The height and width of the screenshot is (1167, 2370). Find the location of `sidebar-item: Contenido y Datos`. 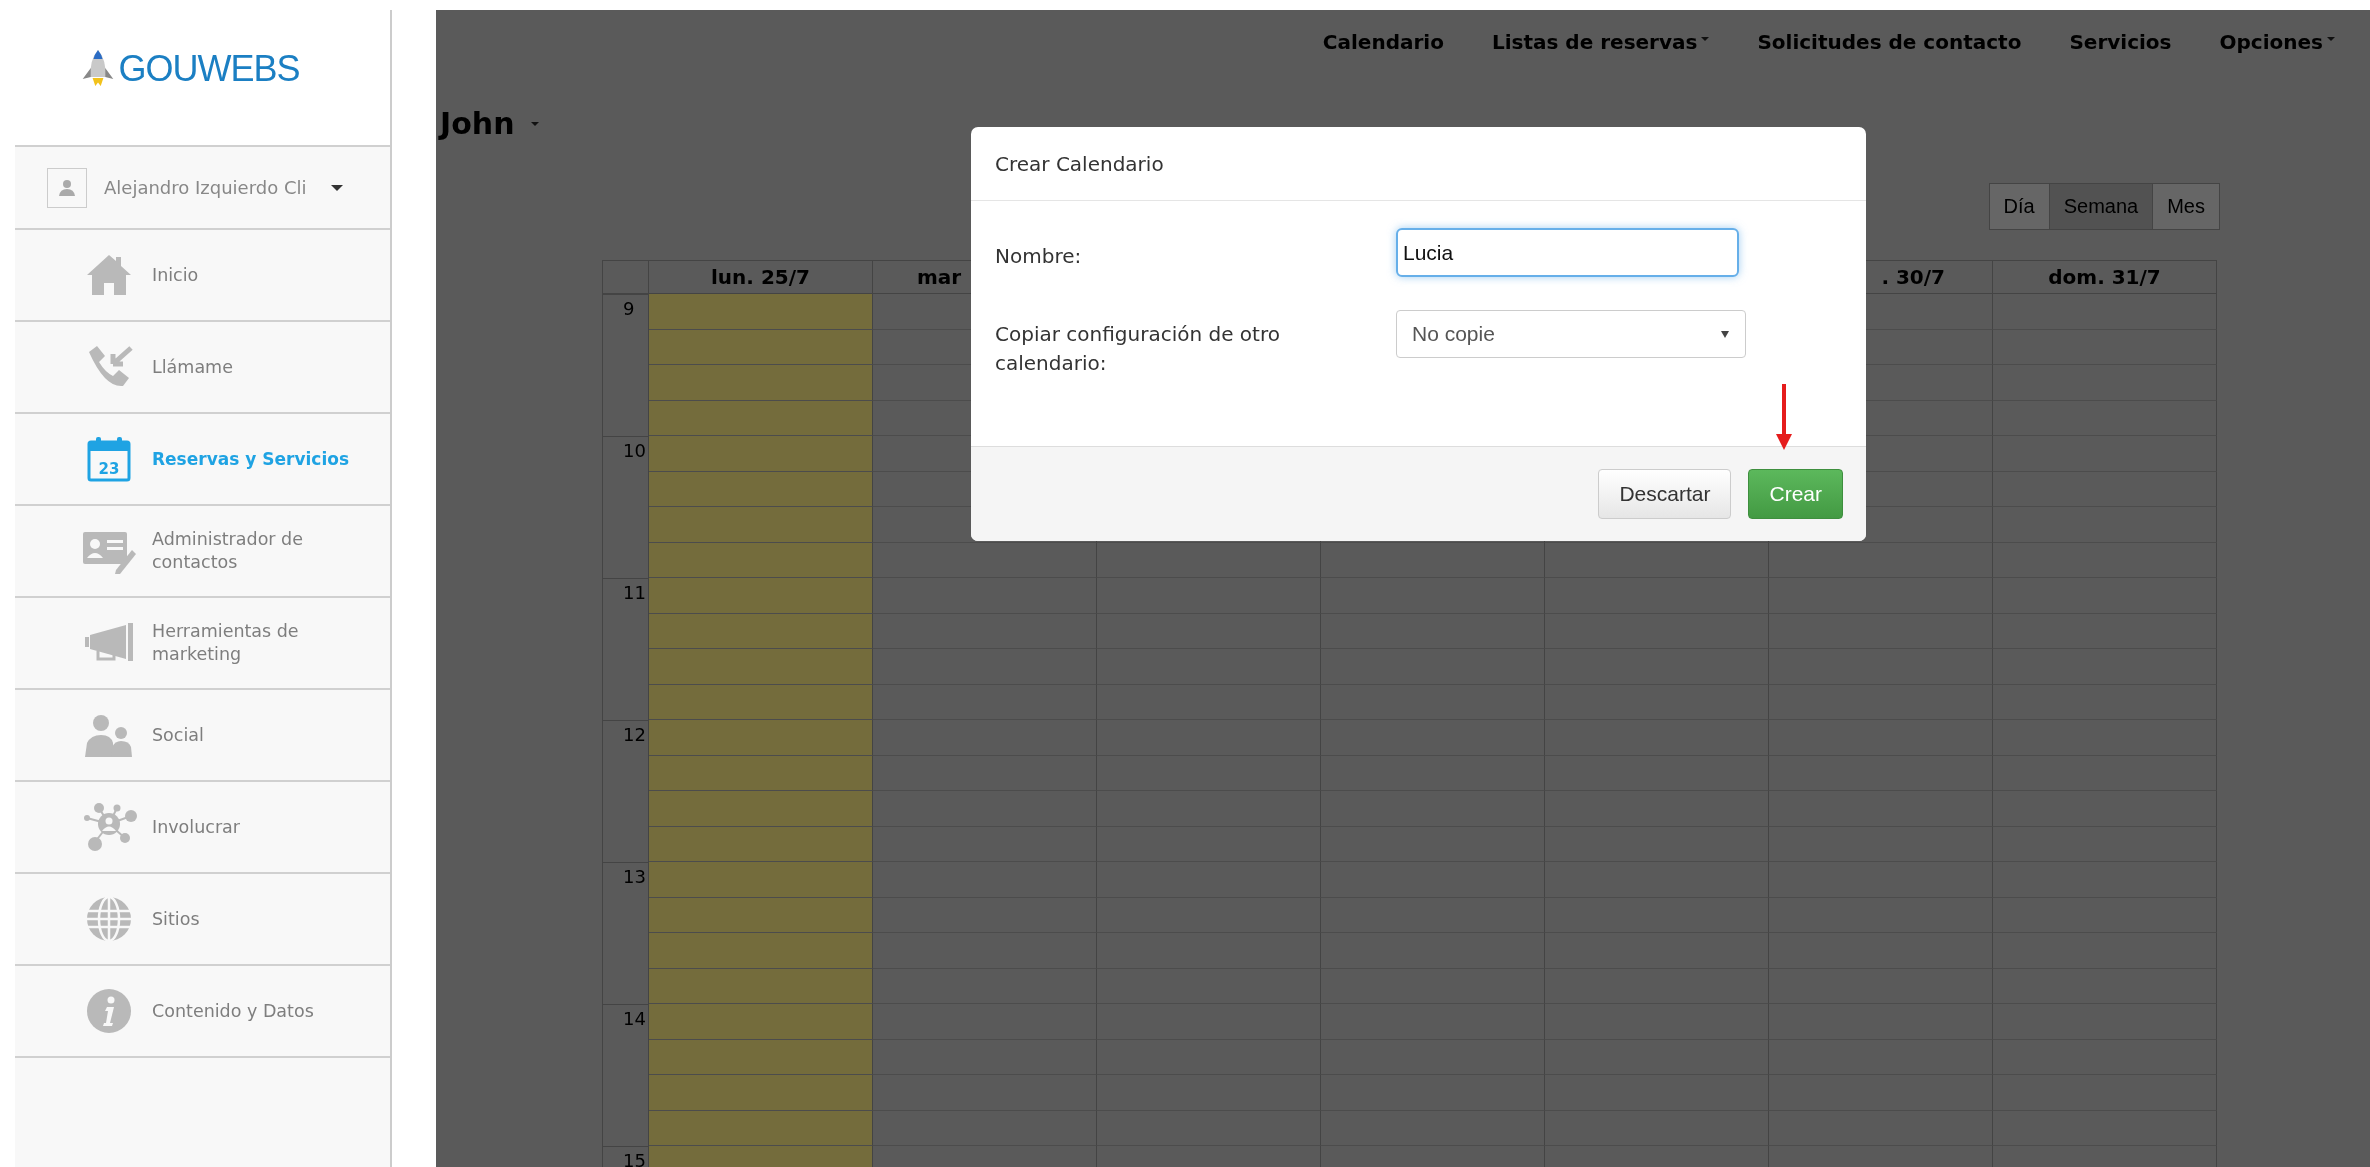

sidebar-item: Contenido y Datos is located at coordinates (202, 1012).